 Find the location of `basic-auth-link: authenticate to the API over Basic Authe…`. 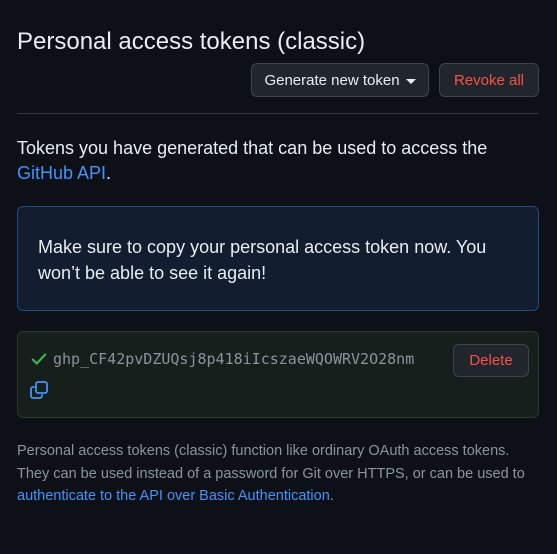

basic-auth-link: authenticate to the API over Basic Authe… is located at coordinates (173, 496).